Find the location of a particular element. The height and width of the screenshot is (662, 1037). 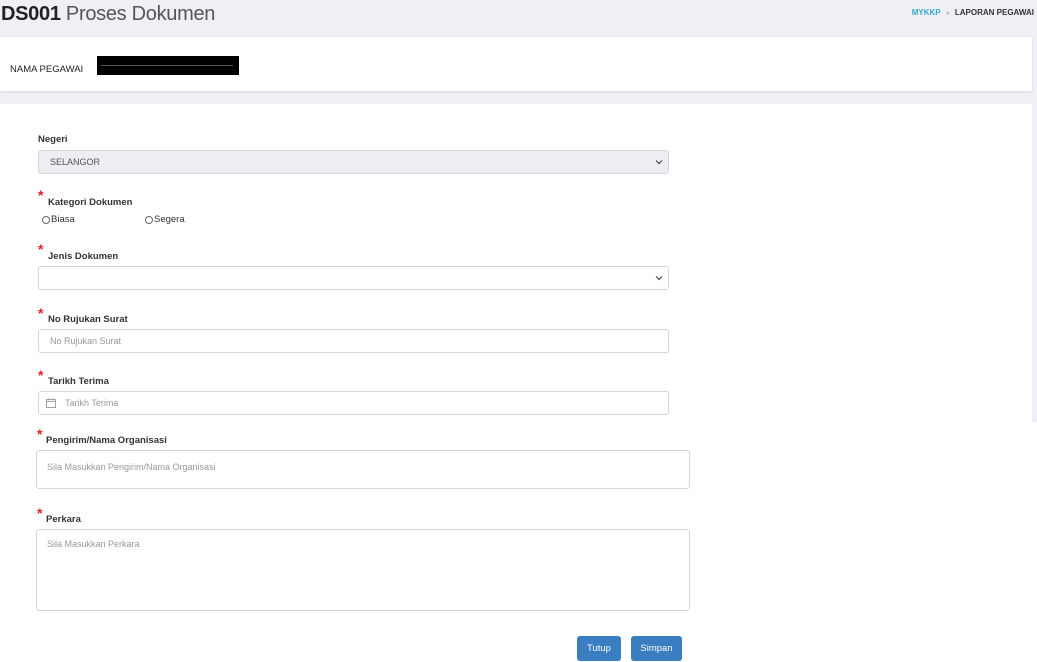

close-button: Tutup is located at coordinates (599, 648).